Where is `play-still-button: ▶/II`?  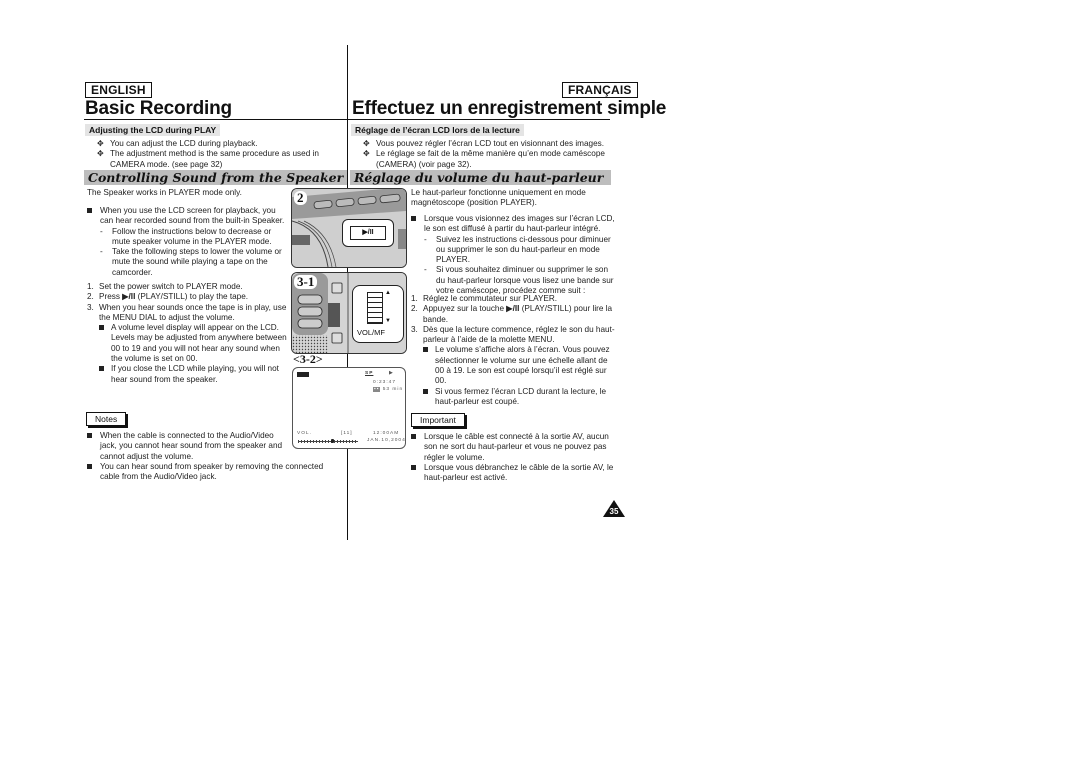 play-still-button: ▶/II is located at coordinates (368, 233).